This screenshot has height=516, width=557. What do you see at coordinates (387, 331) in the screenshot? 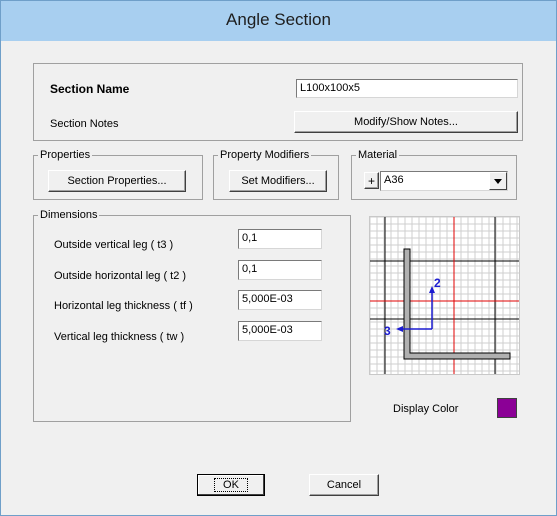
I see `axis-3-label: 3` at bounding box center [387, 331].